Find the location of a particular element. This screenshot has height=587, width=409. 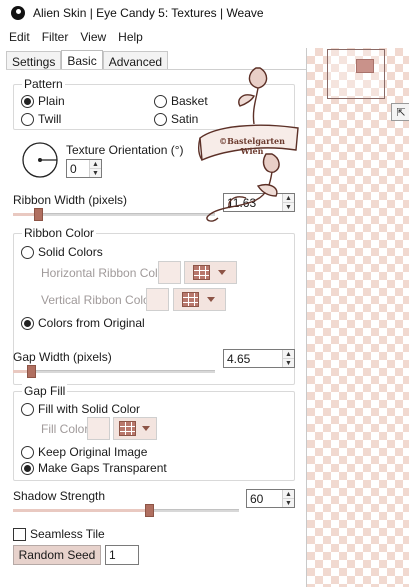

menu-filter: Filter is located at coordinates (55, 37).